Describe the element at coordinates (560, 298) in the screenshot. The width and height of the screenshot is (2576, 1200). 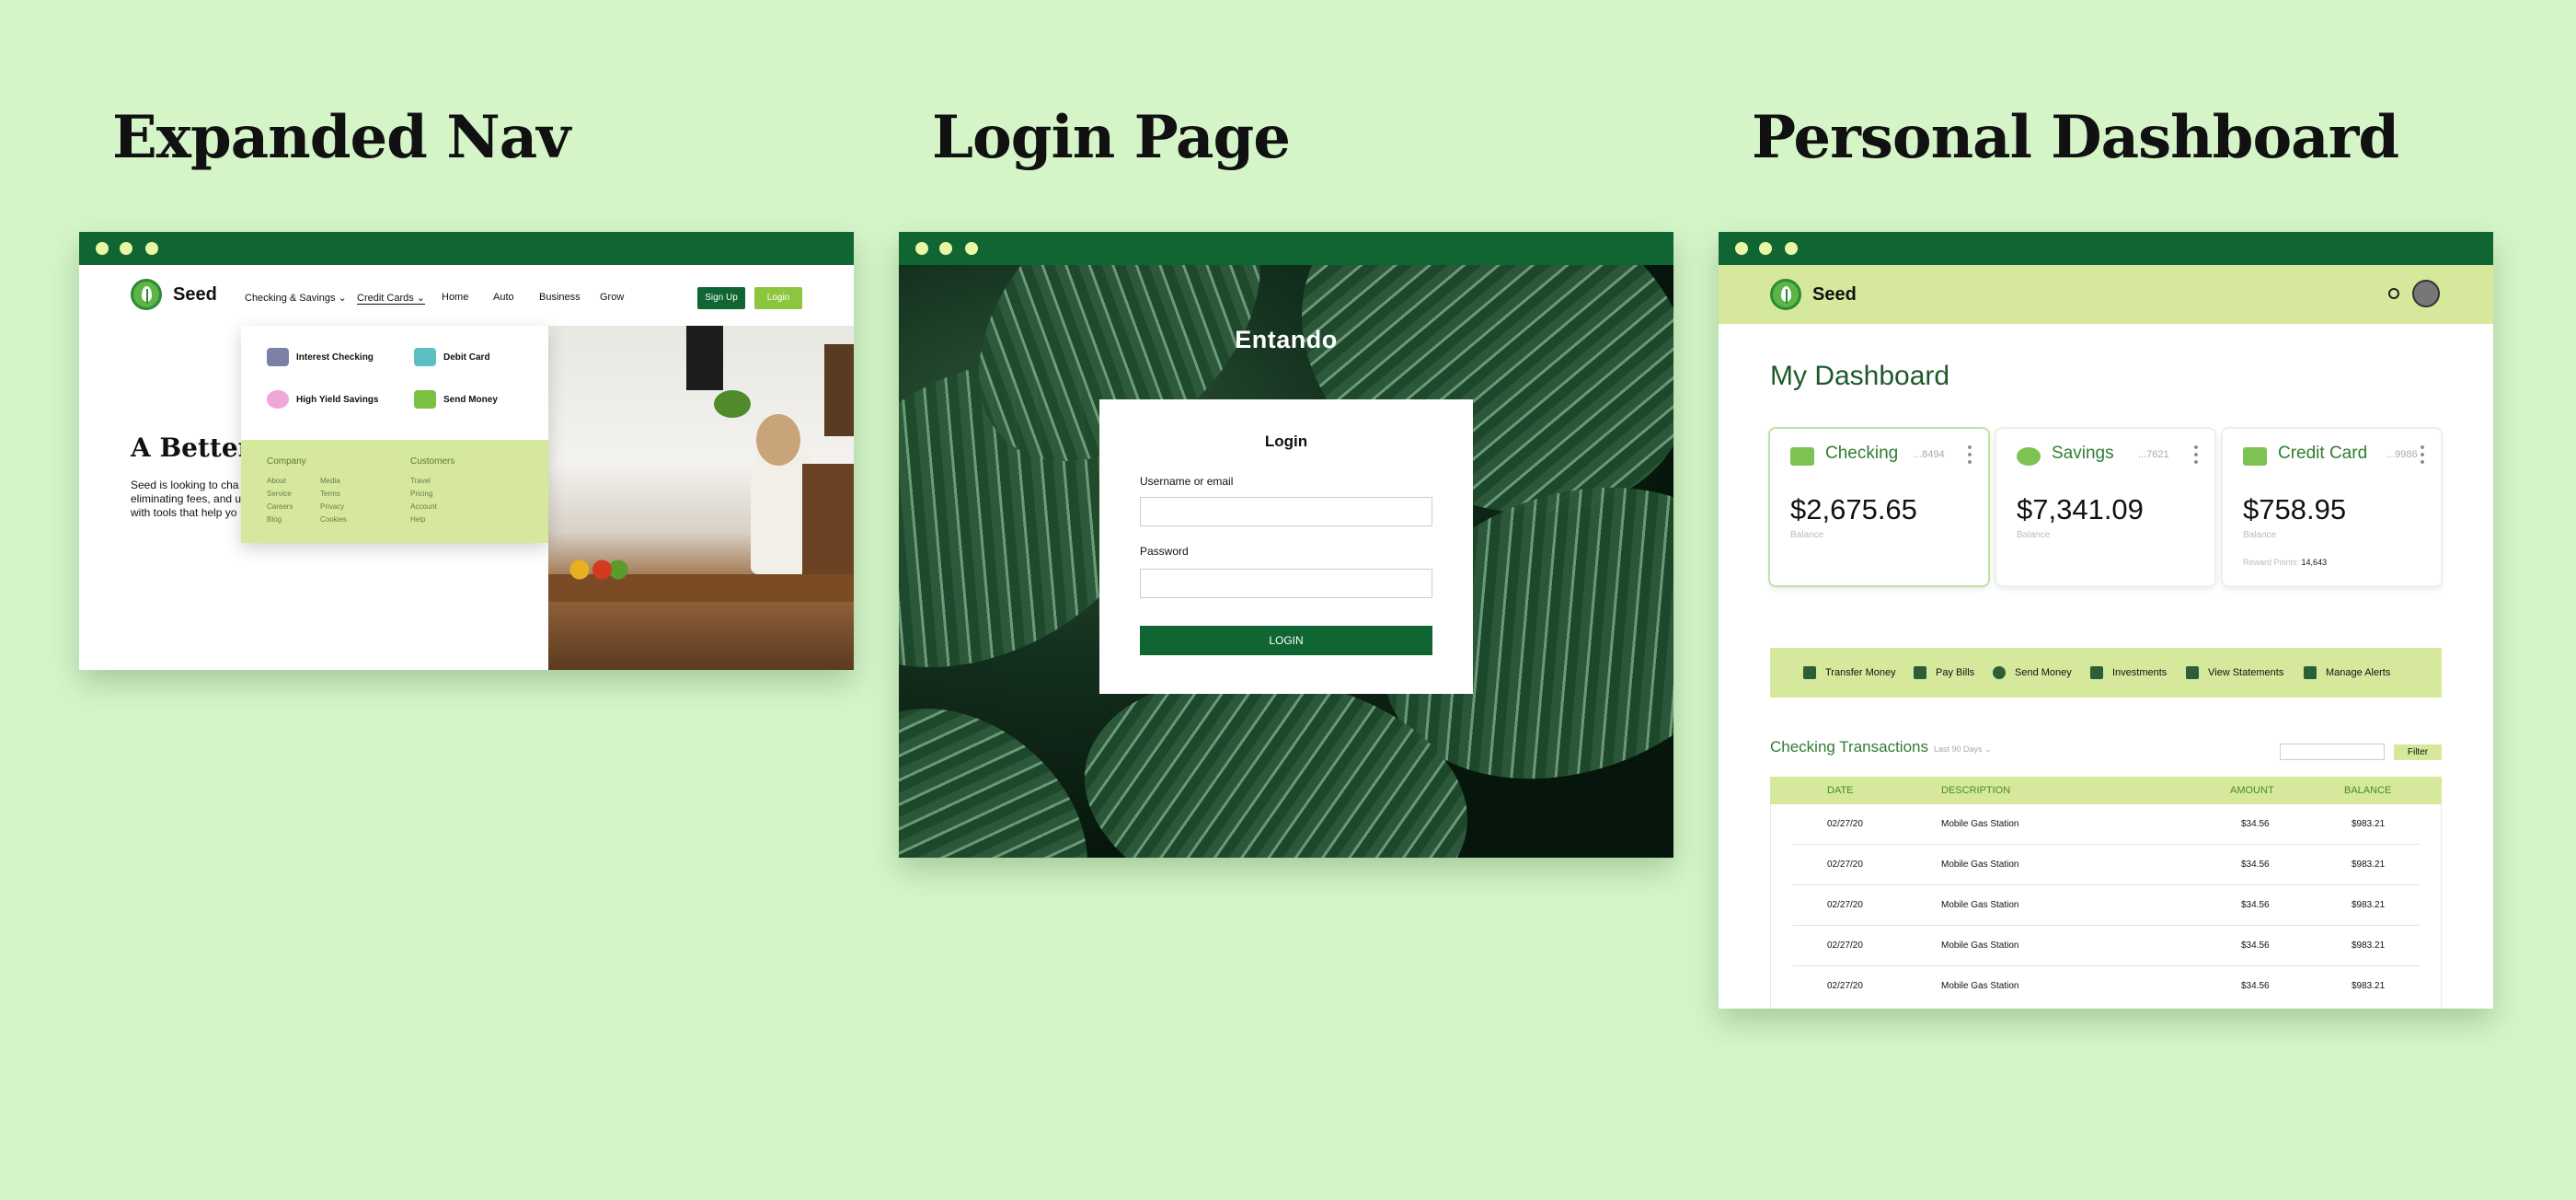
I see `nav-business: Business` at that location.